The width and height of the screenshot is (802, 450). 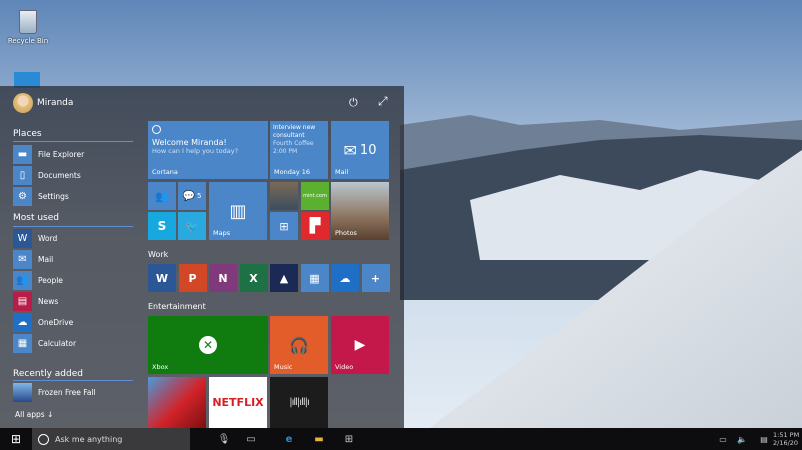 What do you see at coordinates (67, 392) in the screenshot?
I see `item-label: Frozen Free Fall` at bounding box center [67, 392].